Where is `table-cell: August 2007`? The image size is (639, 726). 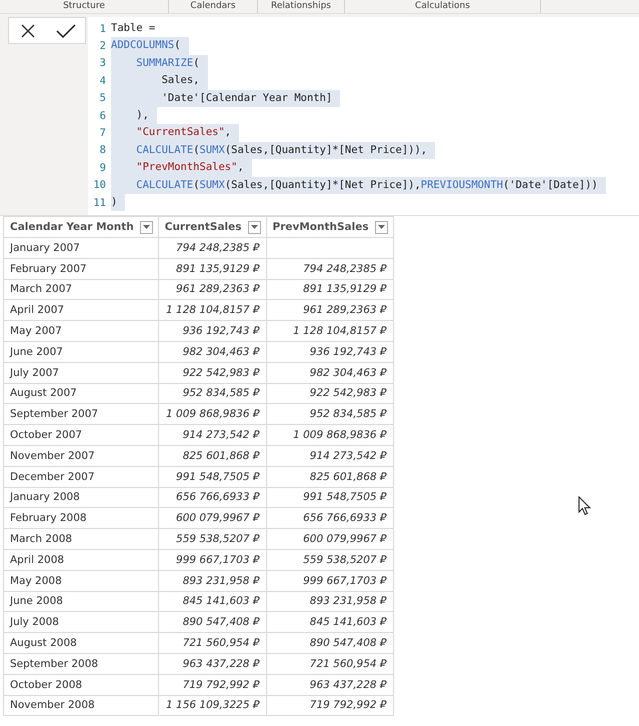
table-cell: August 2007 is located at coordinates (81, 393).